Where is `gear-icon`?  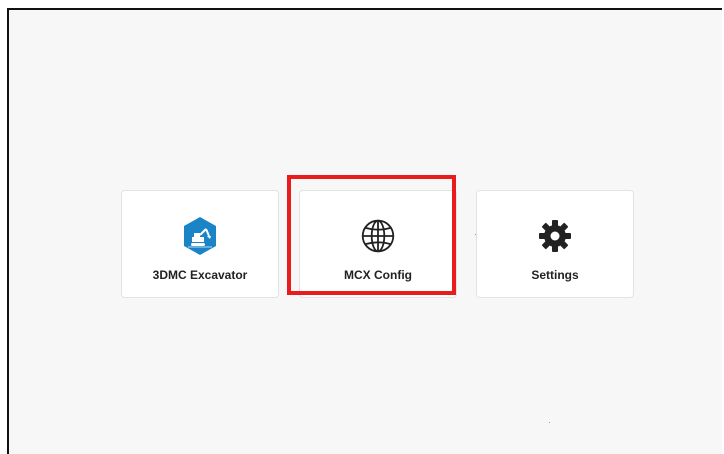 gear-icon is located at coordinates (555, 236).